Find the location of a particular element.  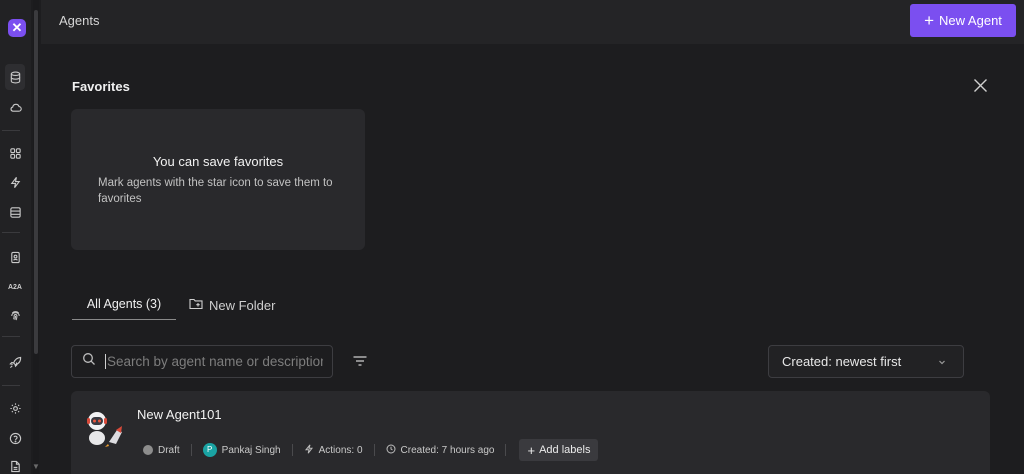

sort-value: Created: newest first is located at coordinates (842, 361).